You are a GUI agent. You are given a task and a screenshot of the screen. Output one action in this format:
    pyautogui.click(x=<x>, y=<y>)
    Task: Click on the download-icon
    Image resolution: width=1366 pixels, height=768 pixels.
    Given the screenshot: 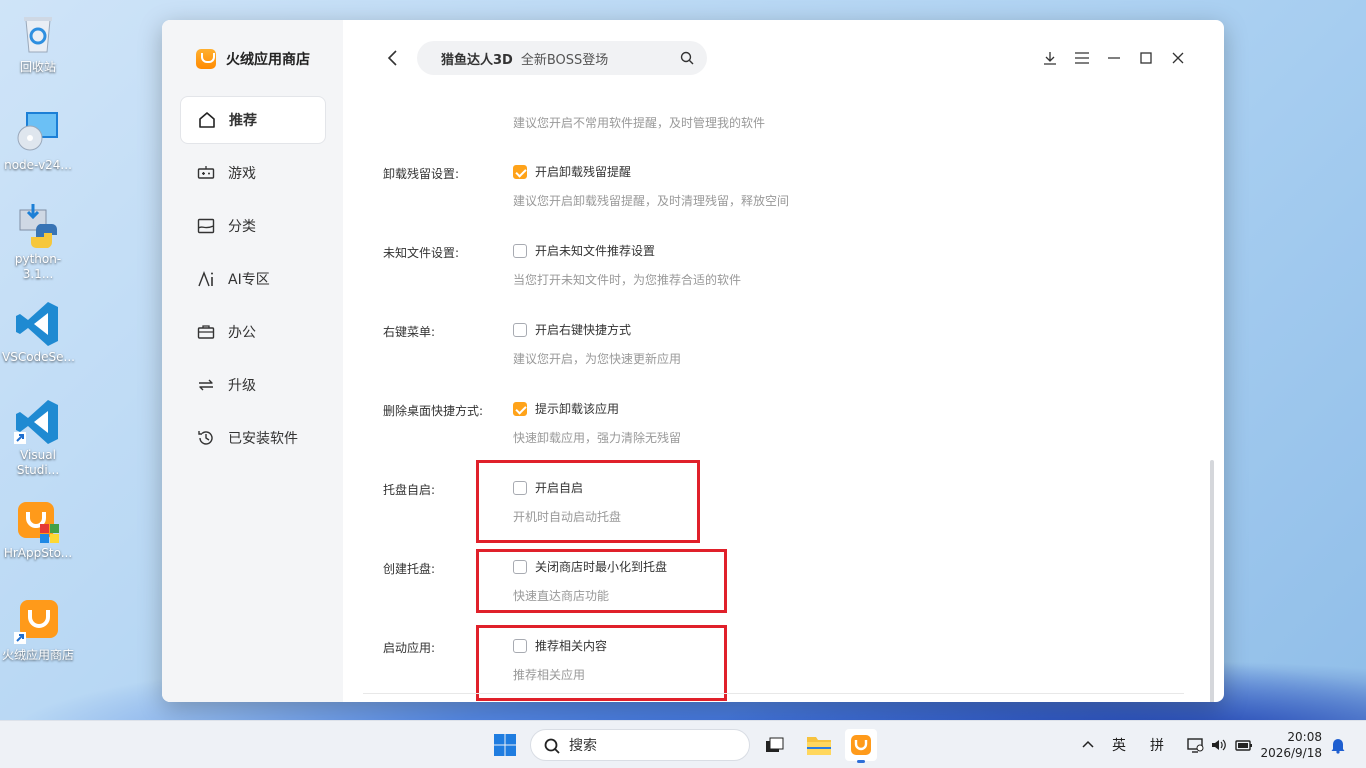 What is the action you would take?
    pyautogui.click(x=1050, y=58)
    